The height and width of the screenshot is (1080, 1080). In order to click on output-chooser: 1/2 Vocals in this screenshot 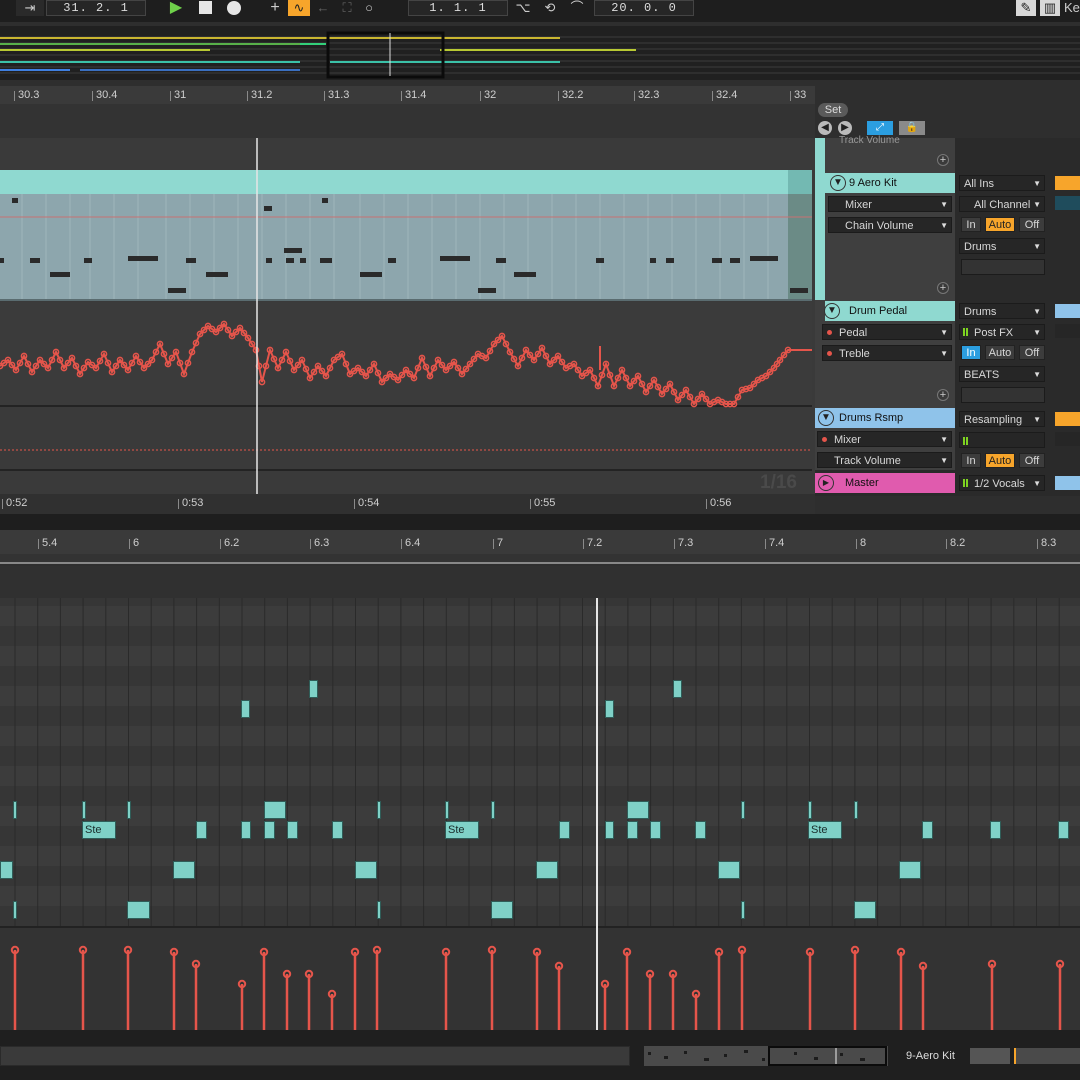, I will do `click(1002, 483)`.